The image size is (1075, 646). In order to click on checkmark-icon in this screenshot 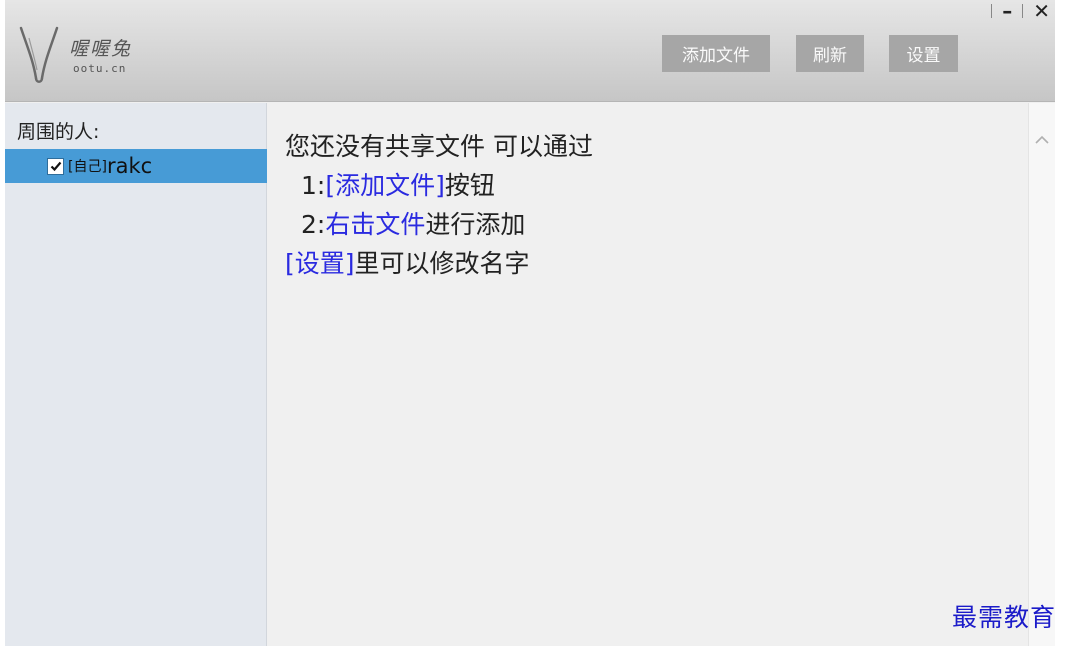, I will do `click(55, 166)`.